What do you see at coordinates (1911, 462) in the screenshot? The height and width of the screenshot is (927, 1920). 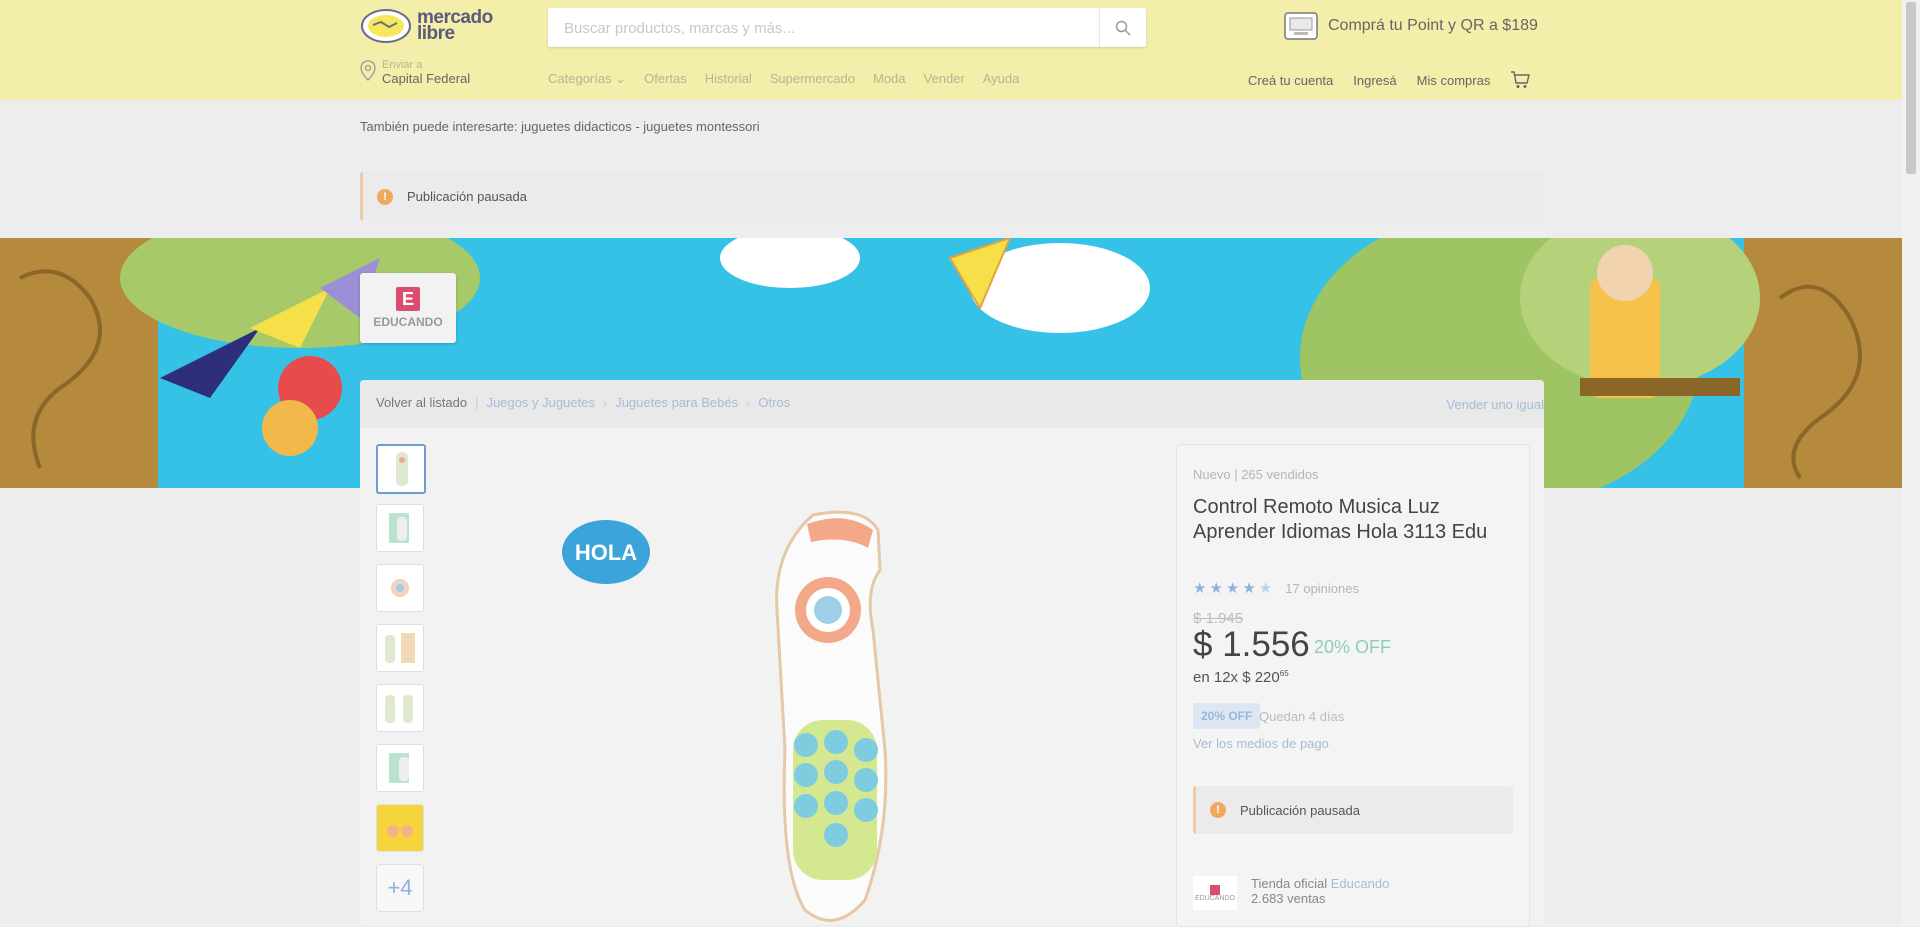 I see `scrollbar` at bounding box center [1911, 462].